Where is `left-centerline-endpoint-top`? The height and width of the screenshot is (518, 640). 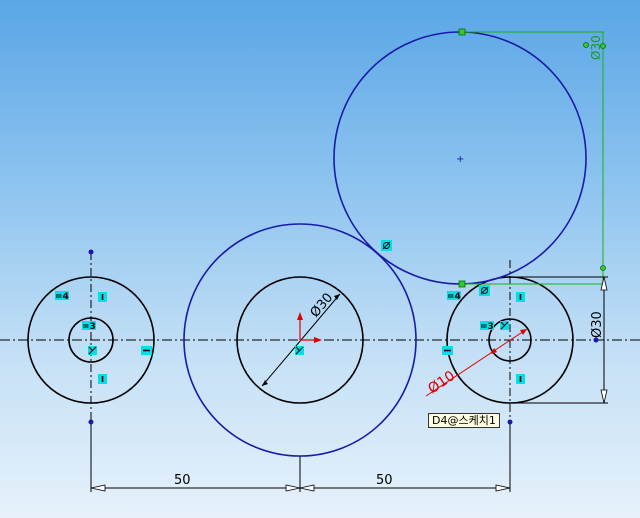
left-centerline-endpoint-top is located at coordinates (91, 252).